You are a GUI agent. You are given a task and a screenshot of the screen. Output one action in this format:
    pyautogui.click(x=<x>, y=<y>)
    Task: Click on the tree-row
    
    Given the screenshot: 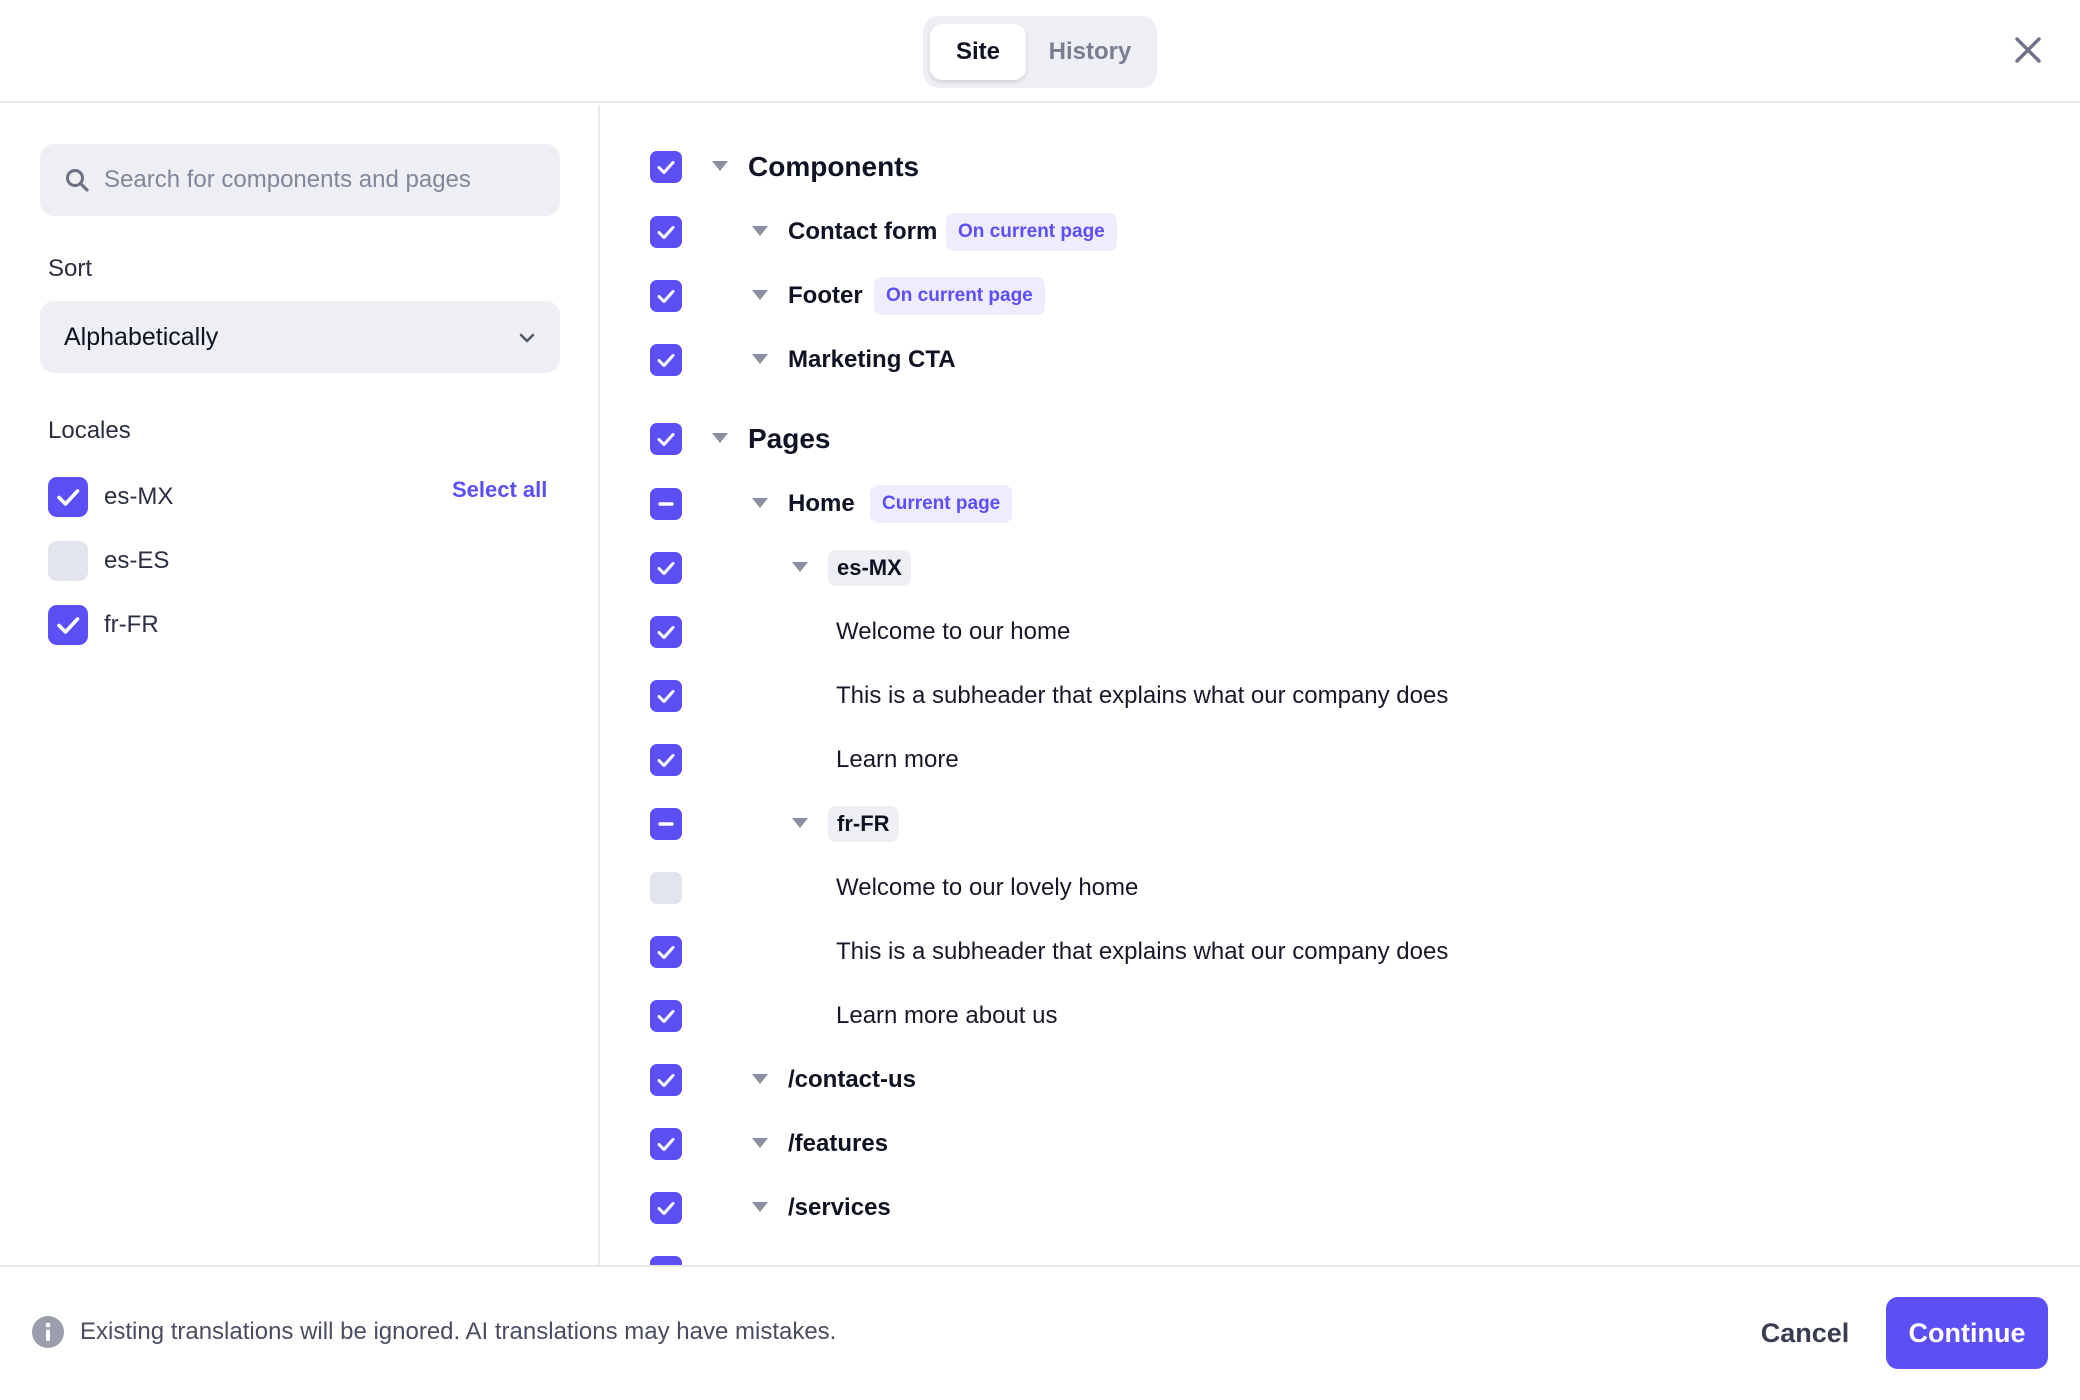 What is the action you would take?
    pyautogui.click(x=1341, y=1256)
    